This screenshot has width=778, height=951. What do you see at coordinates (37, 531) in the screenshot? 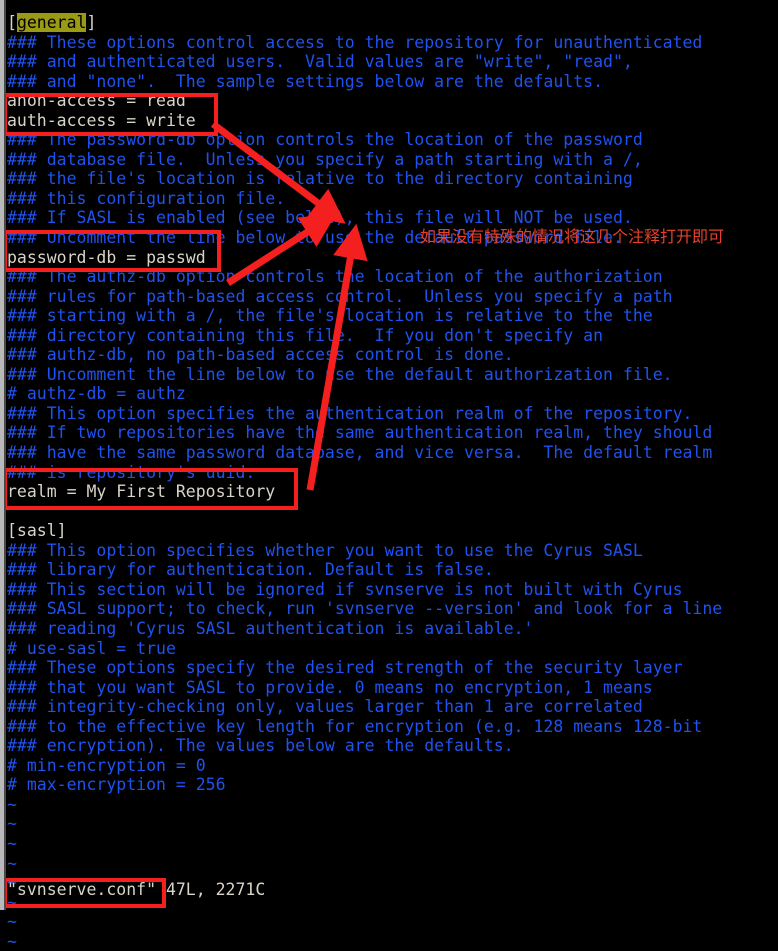
I see `code-line: [sasl]` at bounding box center [37, 531].